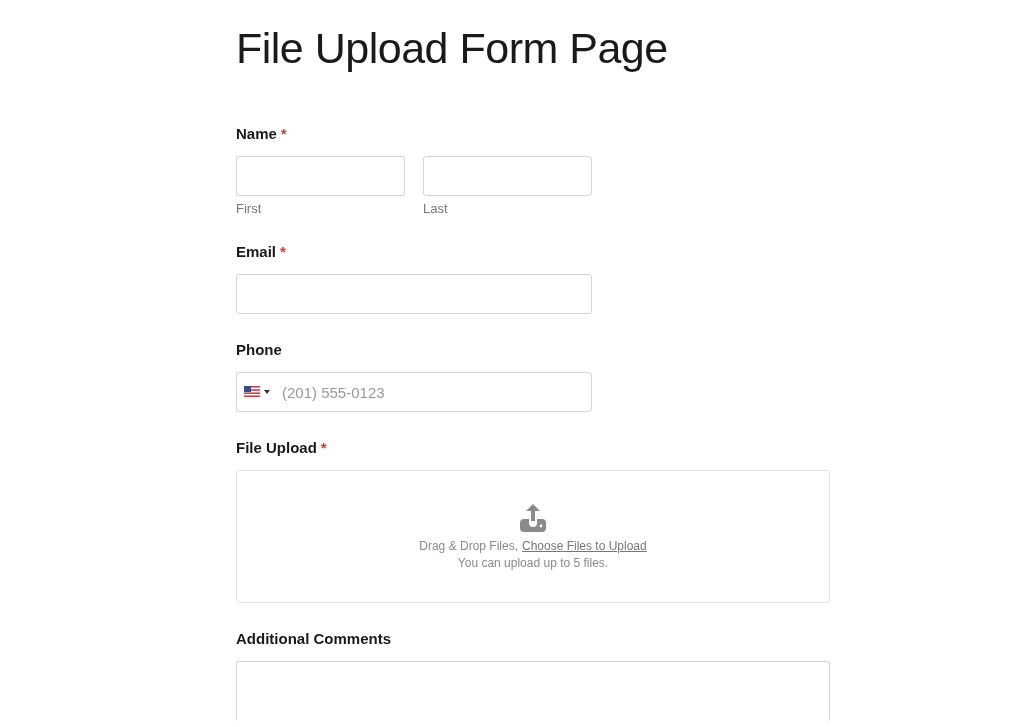 Image resolution: width=1024 pixels, height=727 pixels. What do you see at coordinates (256, 134) in the screenshot?
I see `field-label: Name` at bounding box center [256, 134].